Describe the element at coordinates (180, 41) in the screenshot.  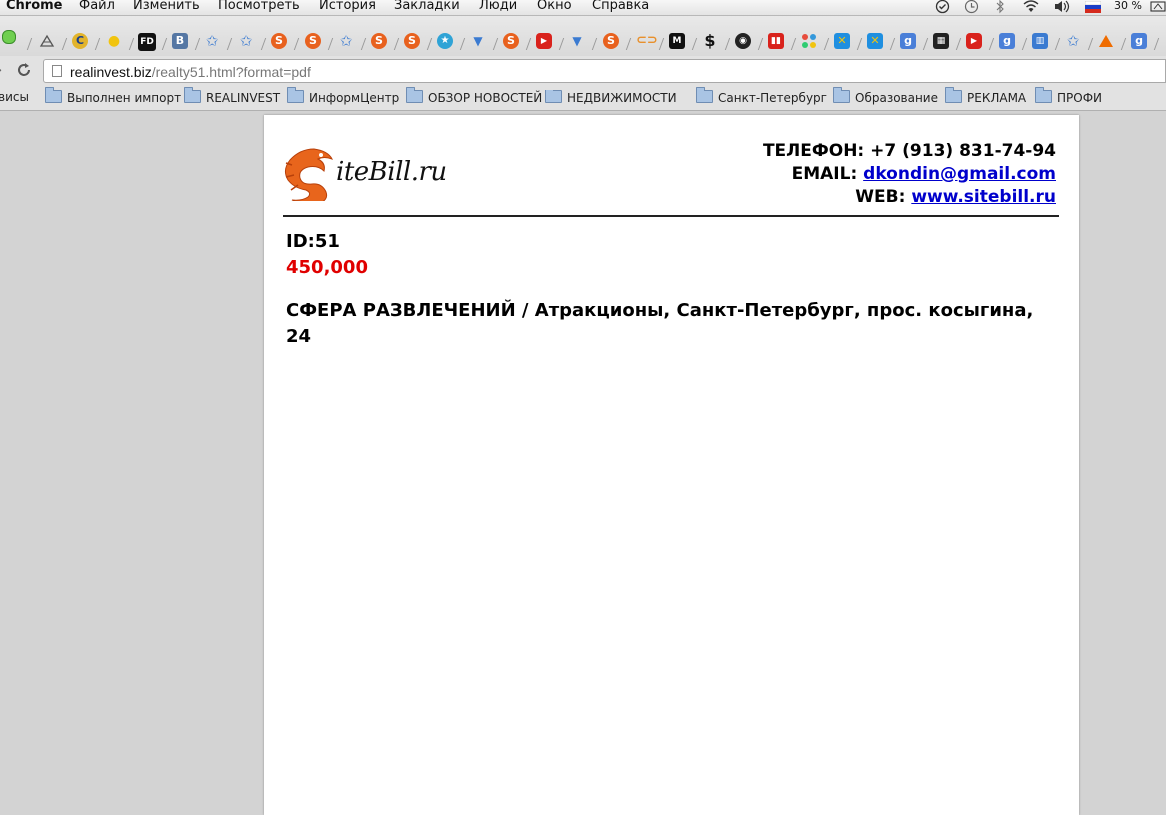
I see `vk-icon: B` at that location.